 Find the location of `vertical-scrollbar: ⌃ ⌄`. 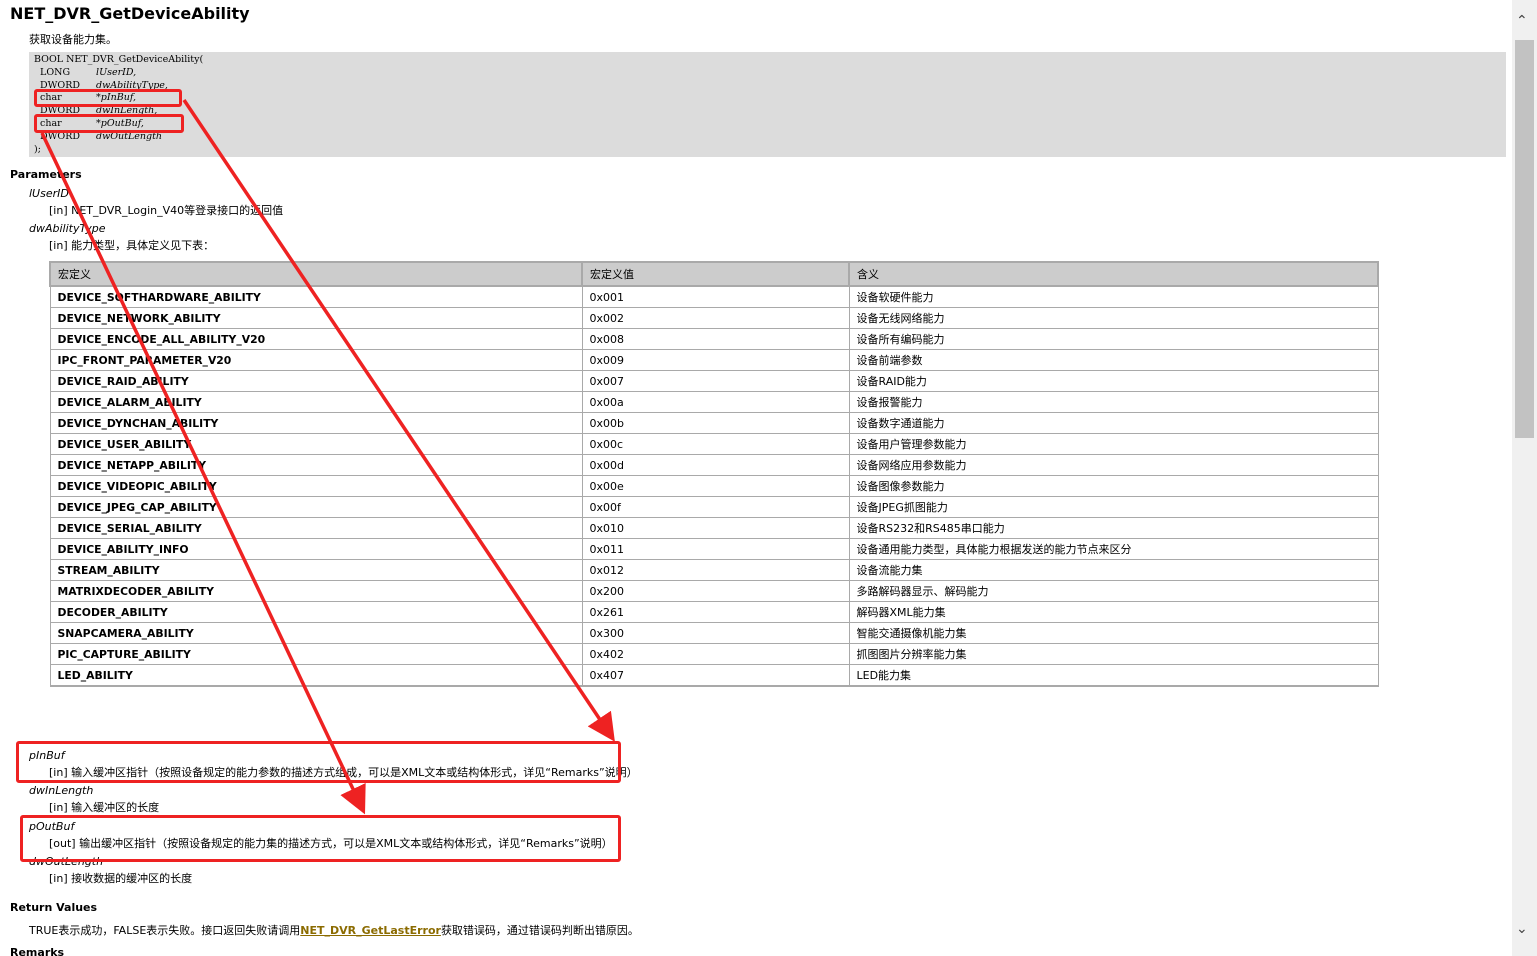

vertical-scrollbar: ⌃ ⌄ is located at coordinates (1524, 478).